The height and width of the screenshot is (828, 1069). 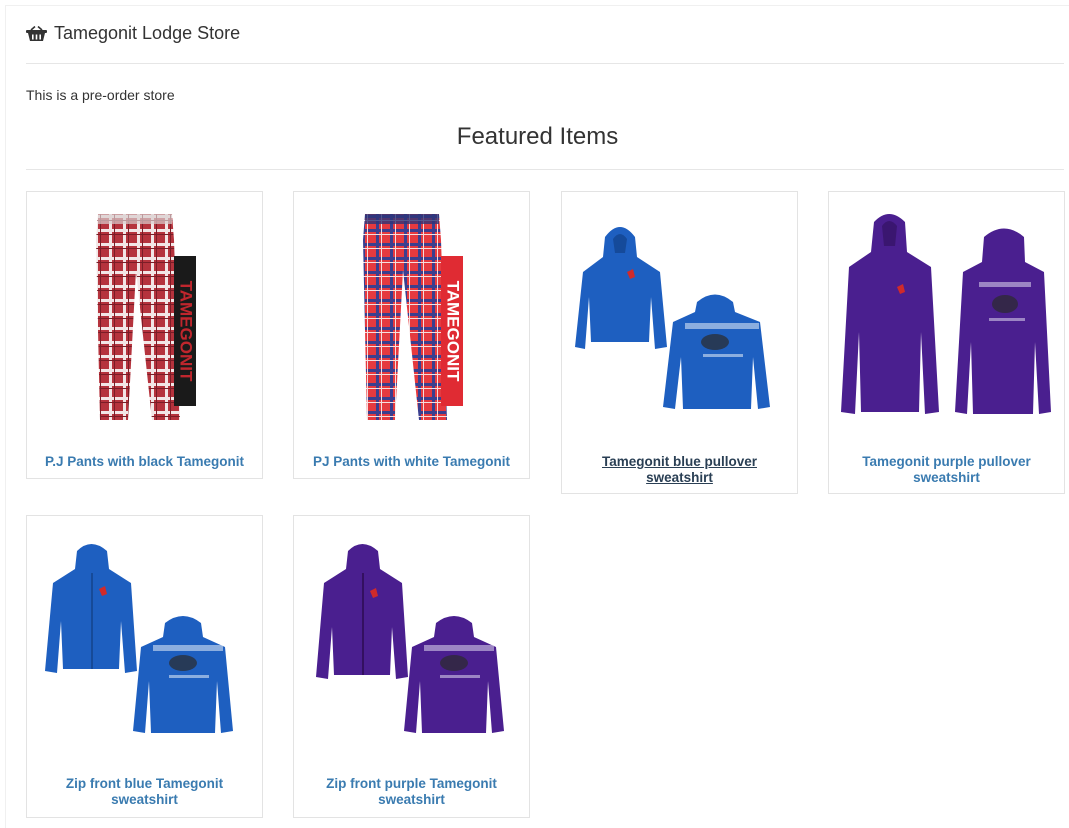 What do you see at coordinates (411, 792) in the screenshot?
I see `product-name-link: Zip front purple Tamegonit sweatshirt` at bounding box center [411, 792].